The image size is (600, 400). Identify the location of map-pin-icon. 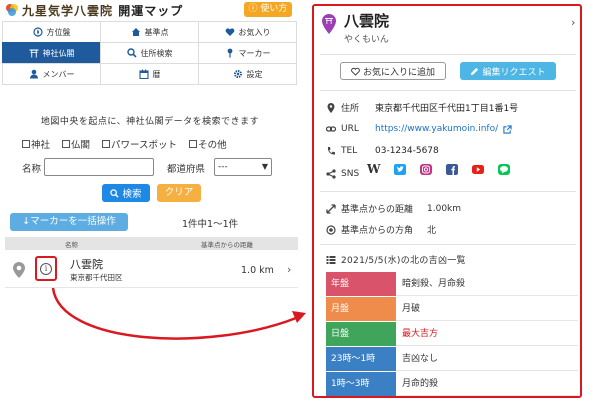
(19, 270).